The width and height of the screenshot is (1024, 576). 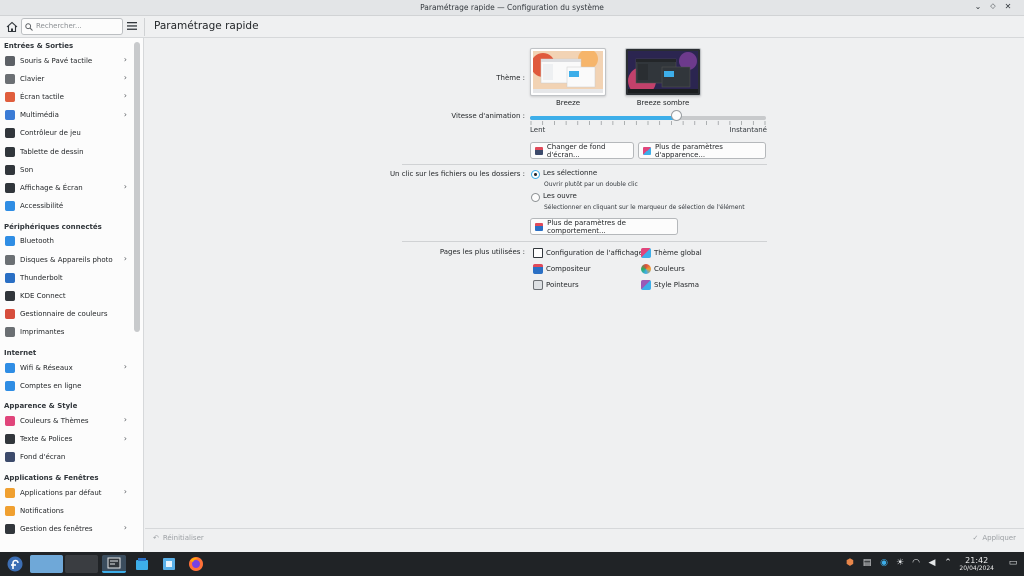 What do you see at coordinates (67, 492) in the screenshot?
I see `sidebar-item: Applications par défaut ›` at bounding box center [67, 492].